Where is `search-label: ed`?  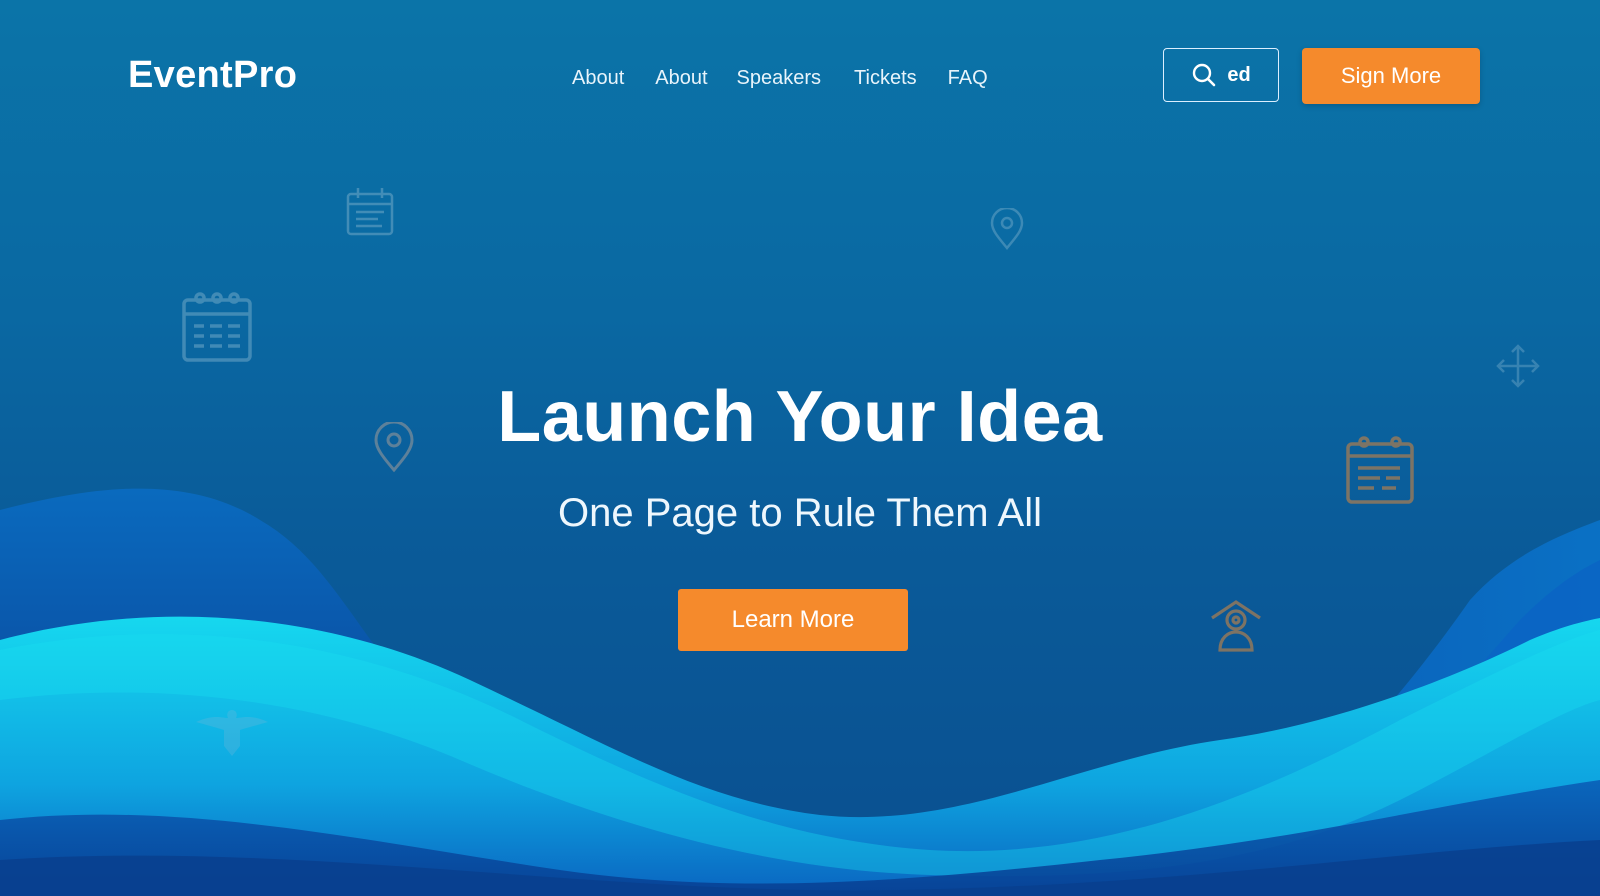 search-label: ed is located at coordinates (1239, 74).